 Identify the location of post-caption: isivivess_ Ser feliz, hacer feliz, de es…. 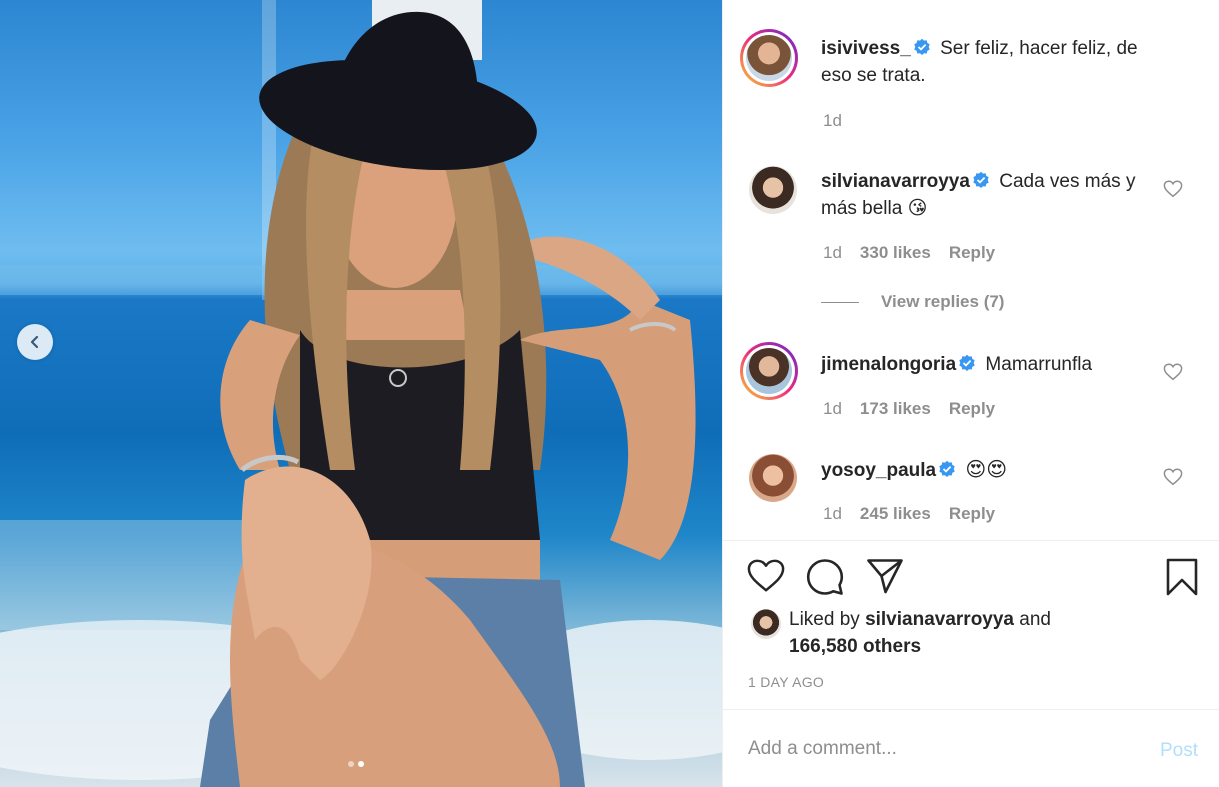
(991, 62).